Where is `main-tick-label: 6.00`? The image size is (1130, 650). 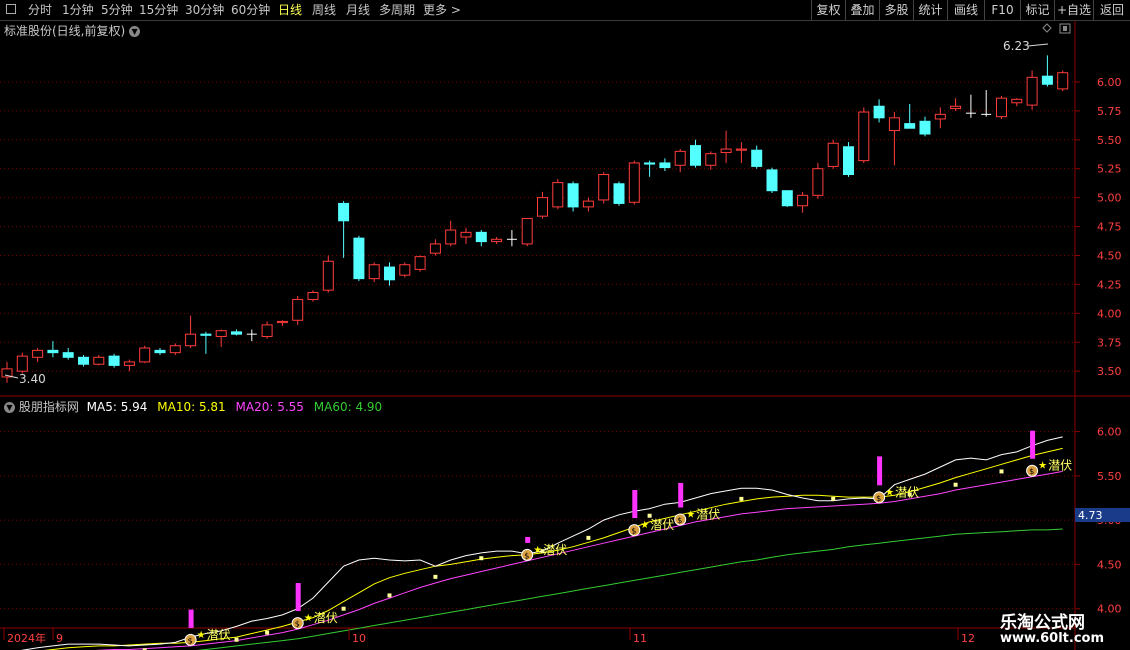 main-tick-label: 6.00 is located at coordinates (1109, 82).